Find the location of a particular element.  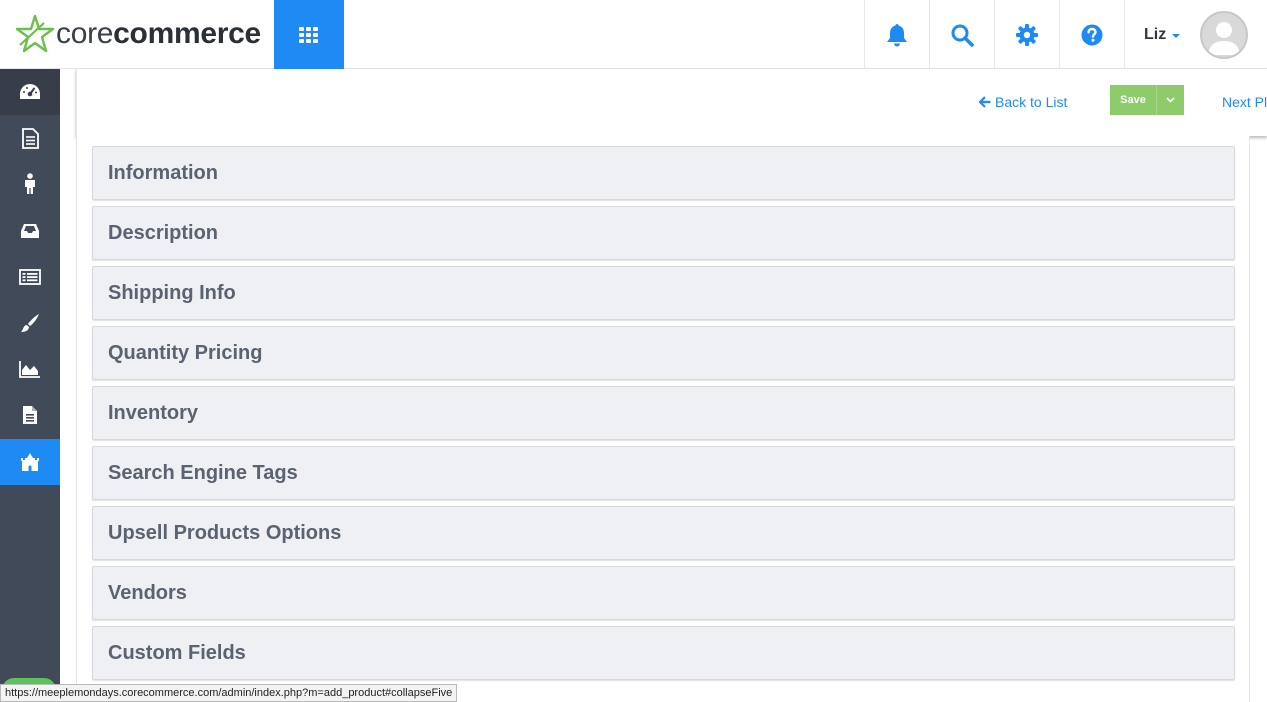

save-dropdown-toggle is located at coordinates (1170, 100).